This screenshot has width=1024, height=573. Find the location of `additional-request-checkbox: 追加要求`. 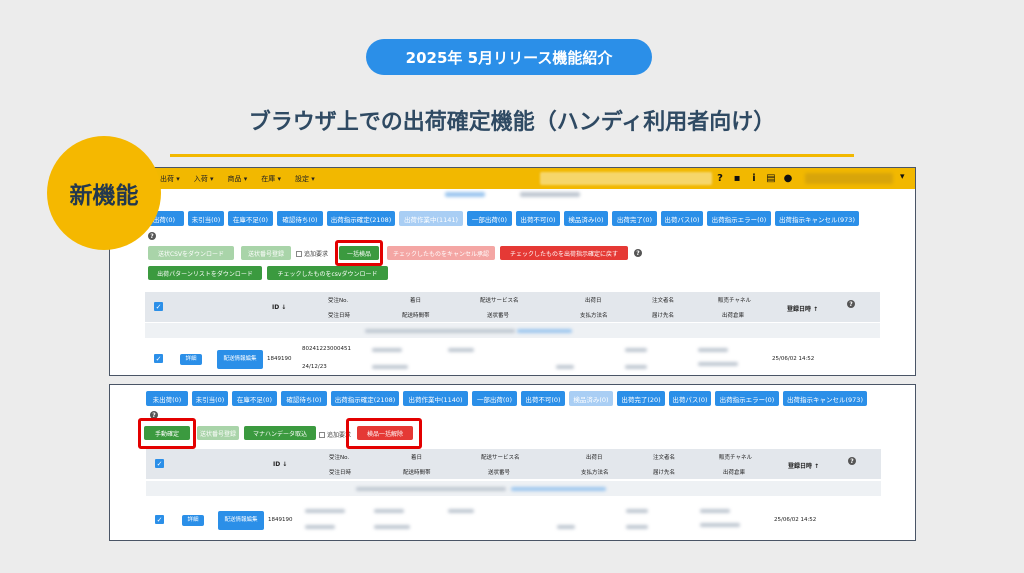

additional-request-checkbox: 追加要求 is located at coordinates (312, 253).